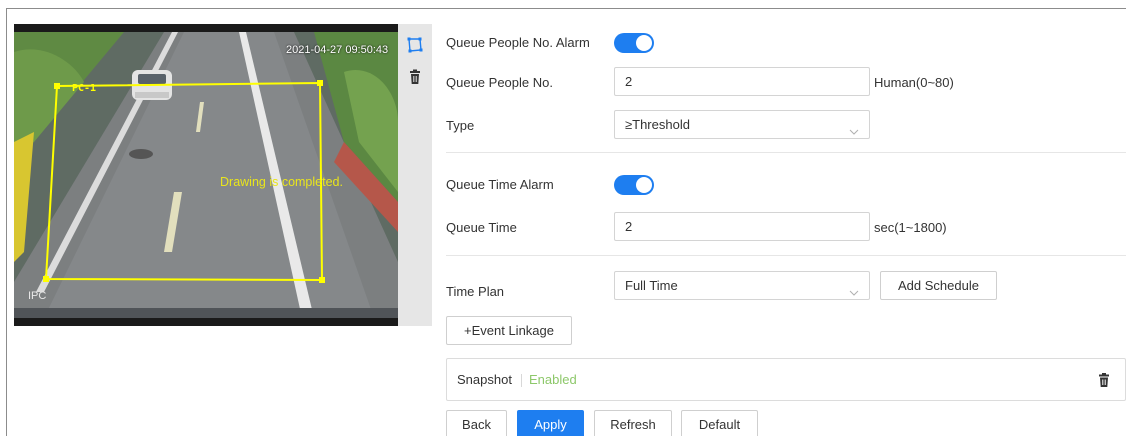  Describe the element at coordinates (634, 185) in the screenshot. I see `queue-time-alarm-toggle` at that location.